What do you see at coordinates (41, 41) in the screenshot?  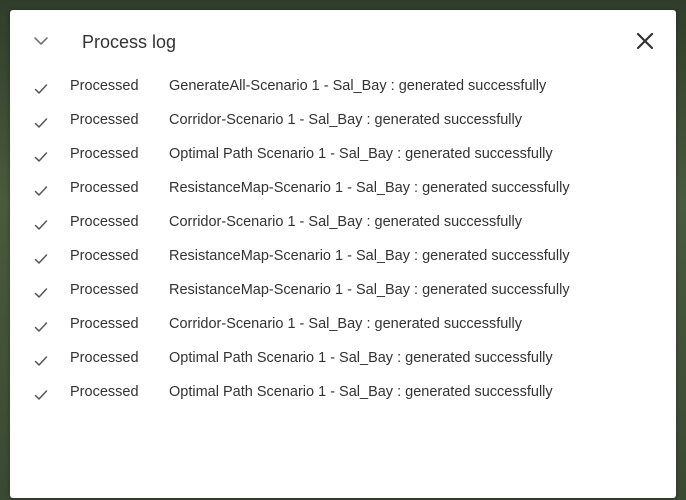 I see `chevron-down-icon` at bounding box center [41, 41].